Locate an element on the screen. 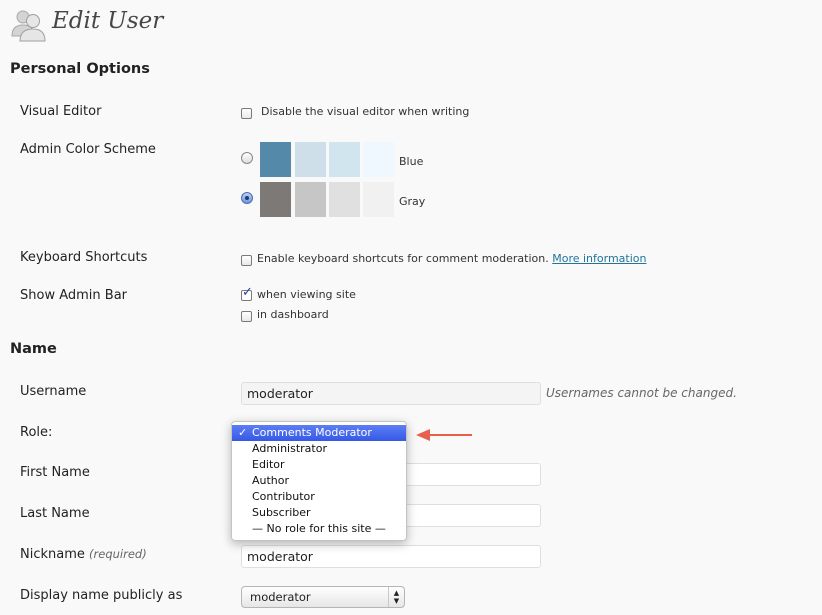  display-name-value: moderator is located at coordinates (280, 597).